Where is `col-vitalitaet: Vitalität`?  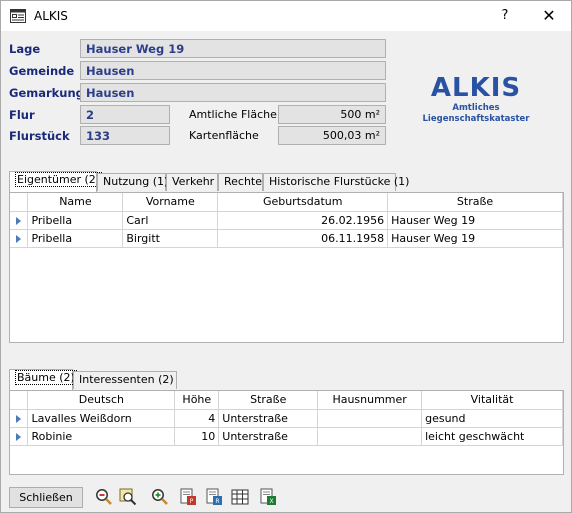
col-vitalitaet: Vitalität is located at coordinates (492, 400).